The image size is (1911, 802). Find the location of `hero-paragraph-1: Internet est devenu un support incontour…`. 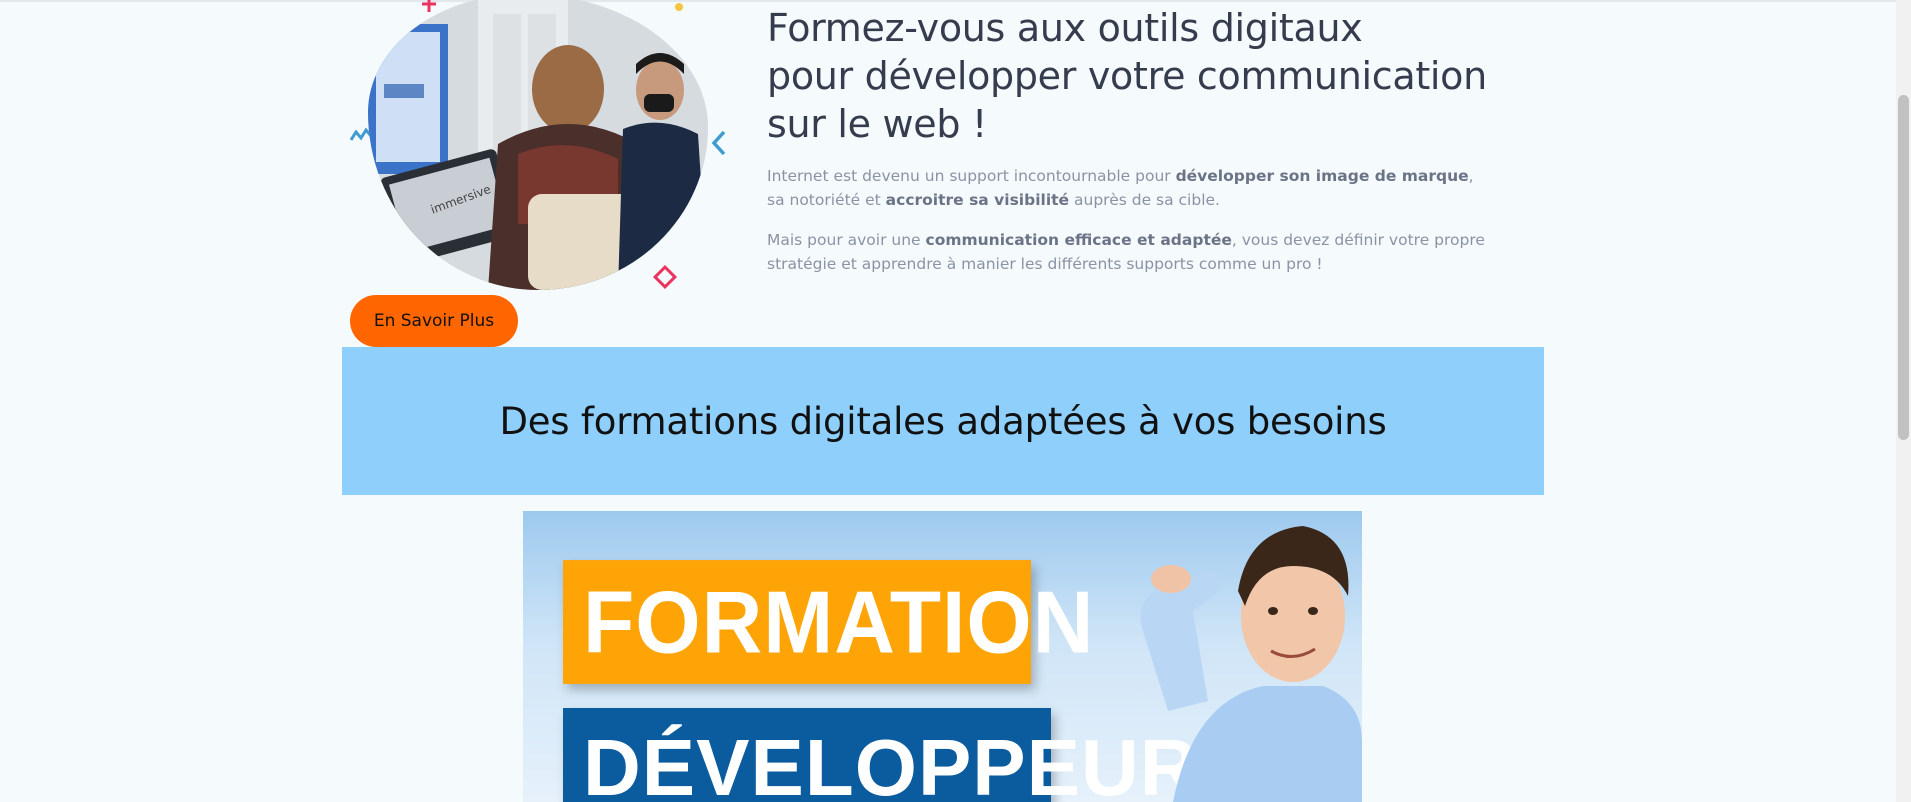

hero-paragraph-1: Internet est devenu un support incontour… is located at coordinates (1127, 188).